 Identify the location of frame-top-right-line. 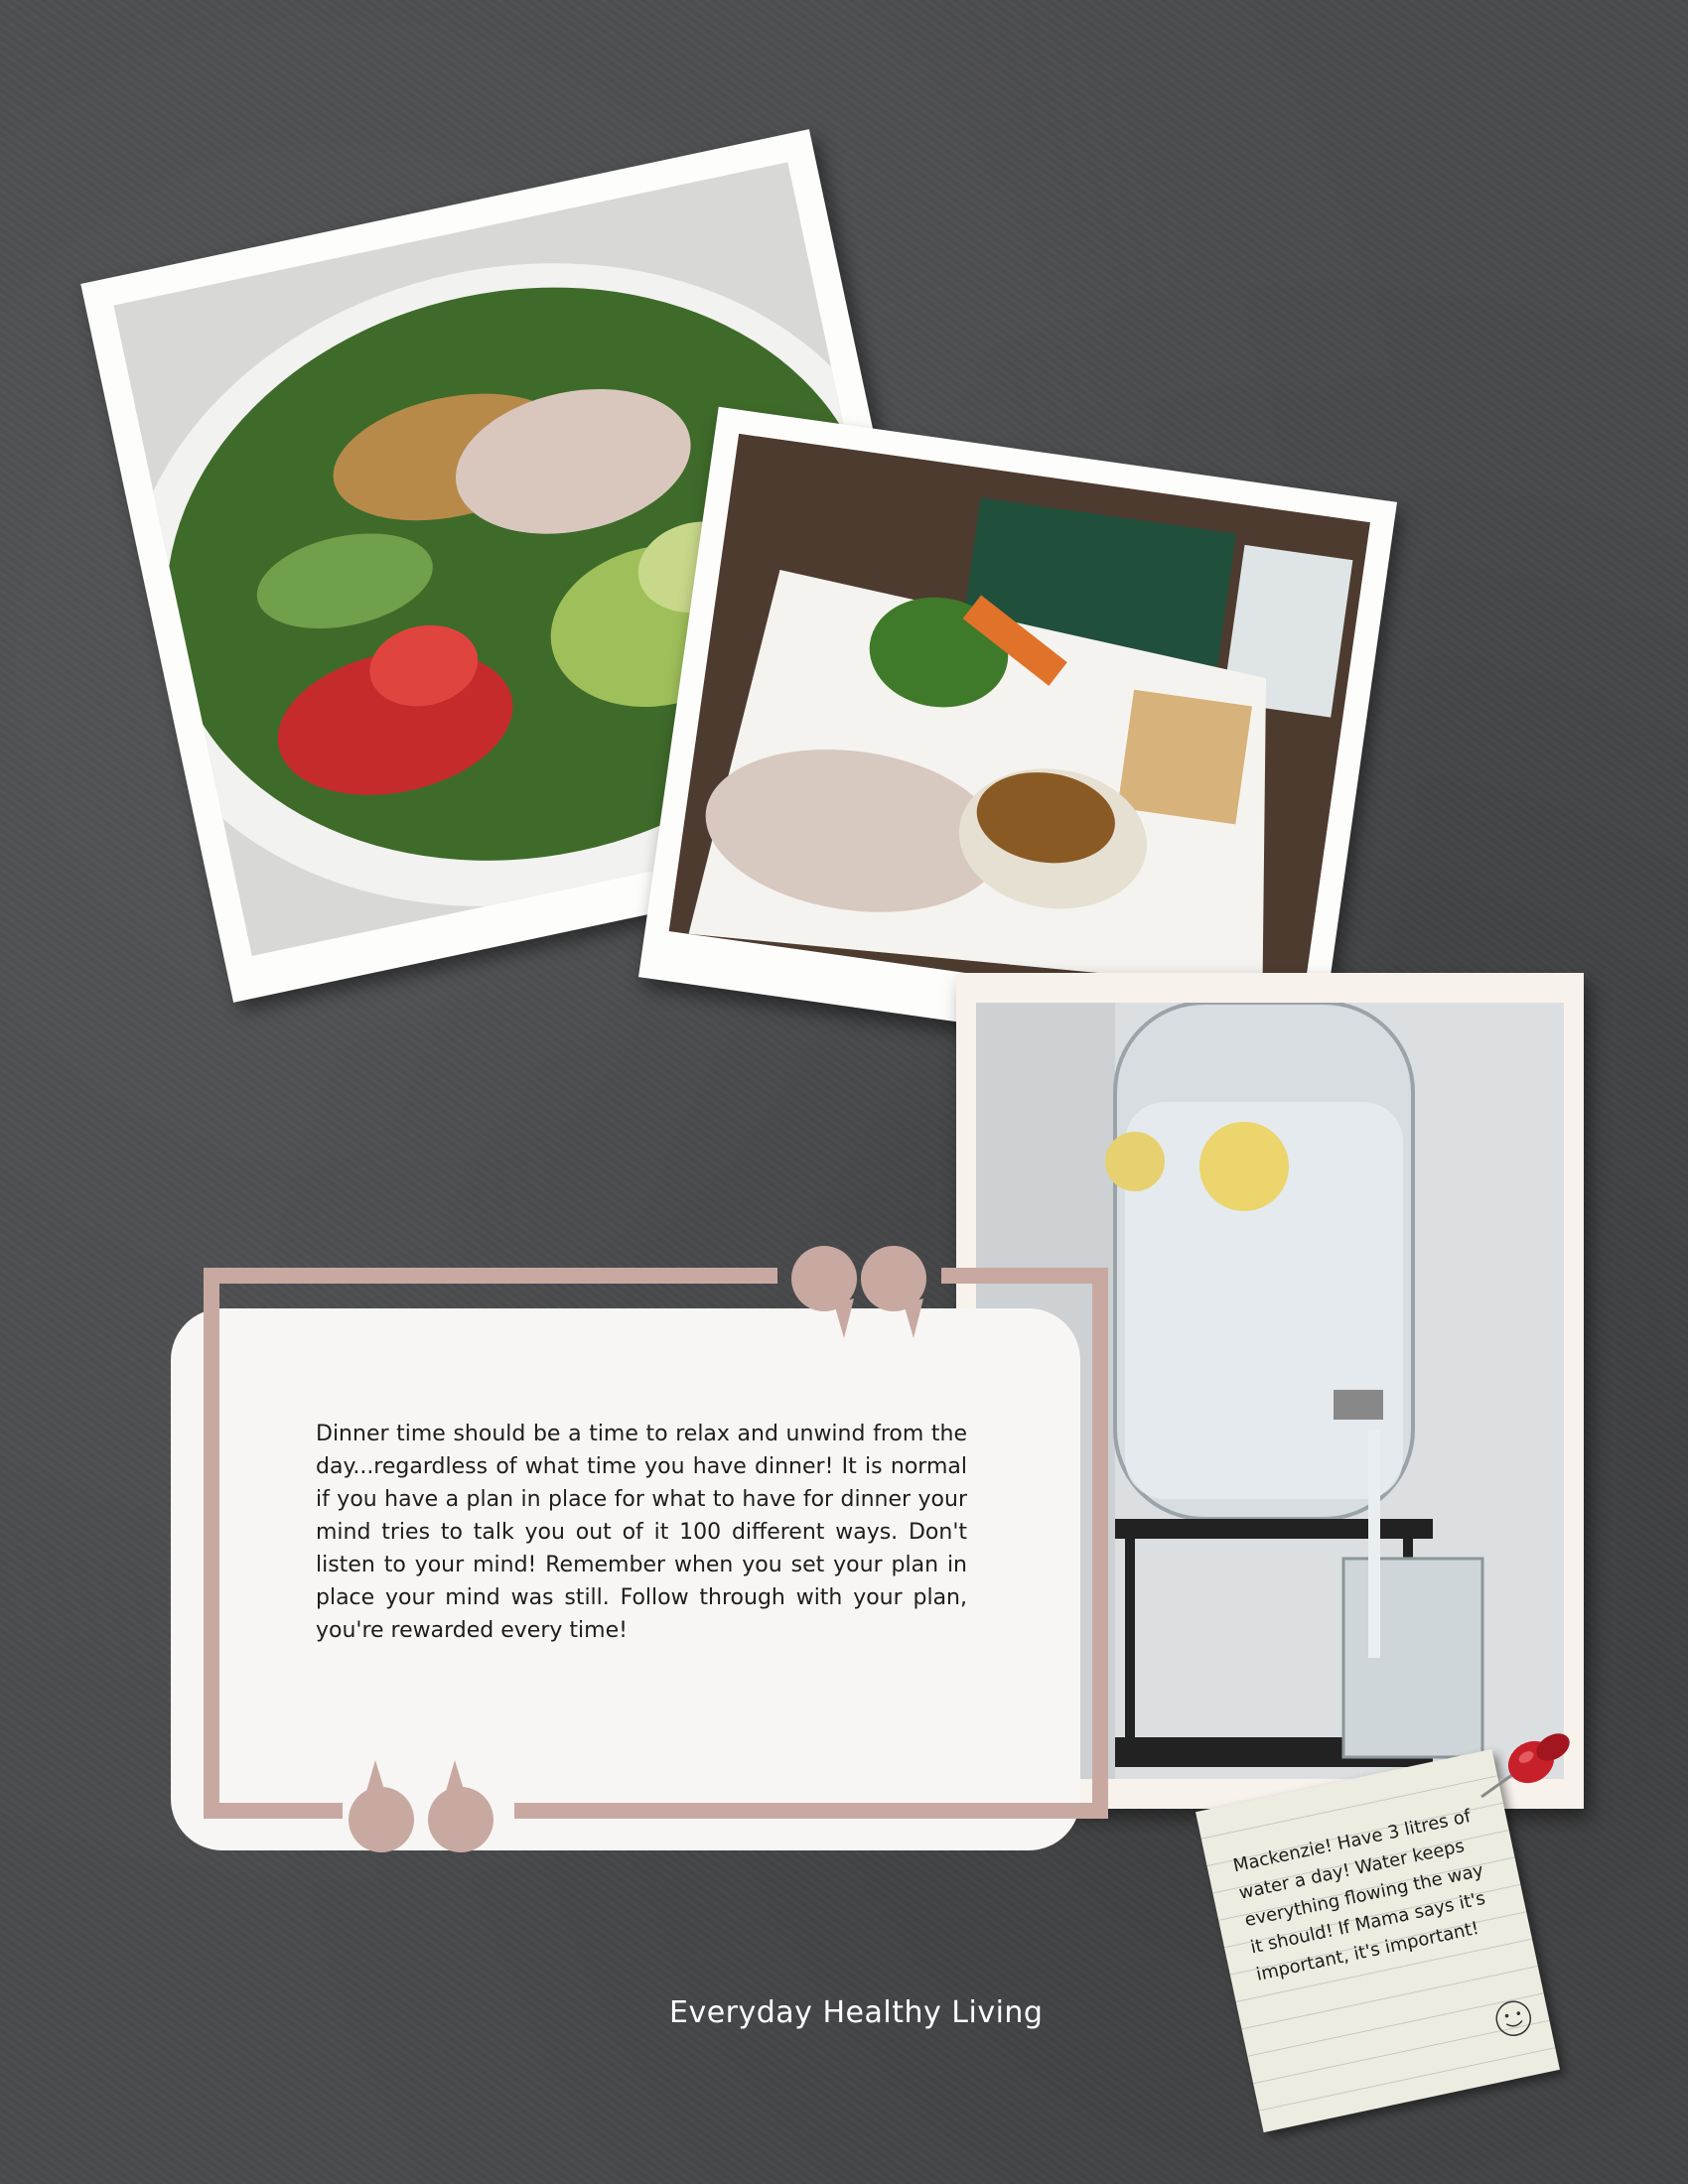
(1024, 1276).